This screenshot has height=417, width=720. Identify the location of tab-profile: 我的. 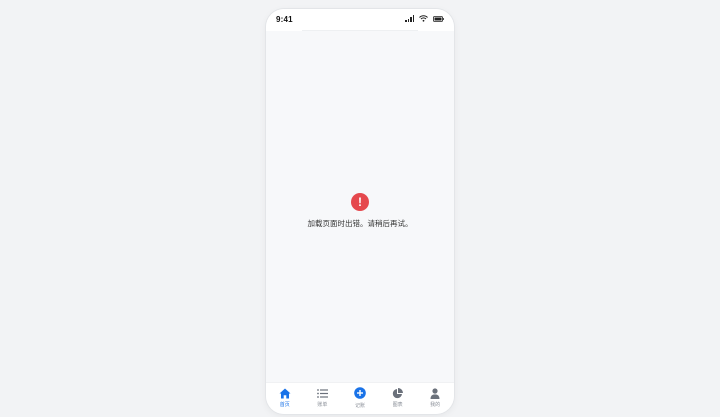
(435, 397).